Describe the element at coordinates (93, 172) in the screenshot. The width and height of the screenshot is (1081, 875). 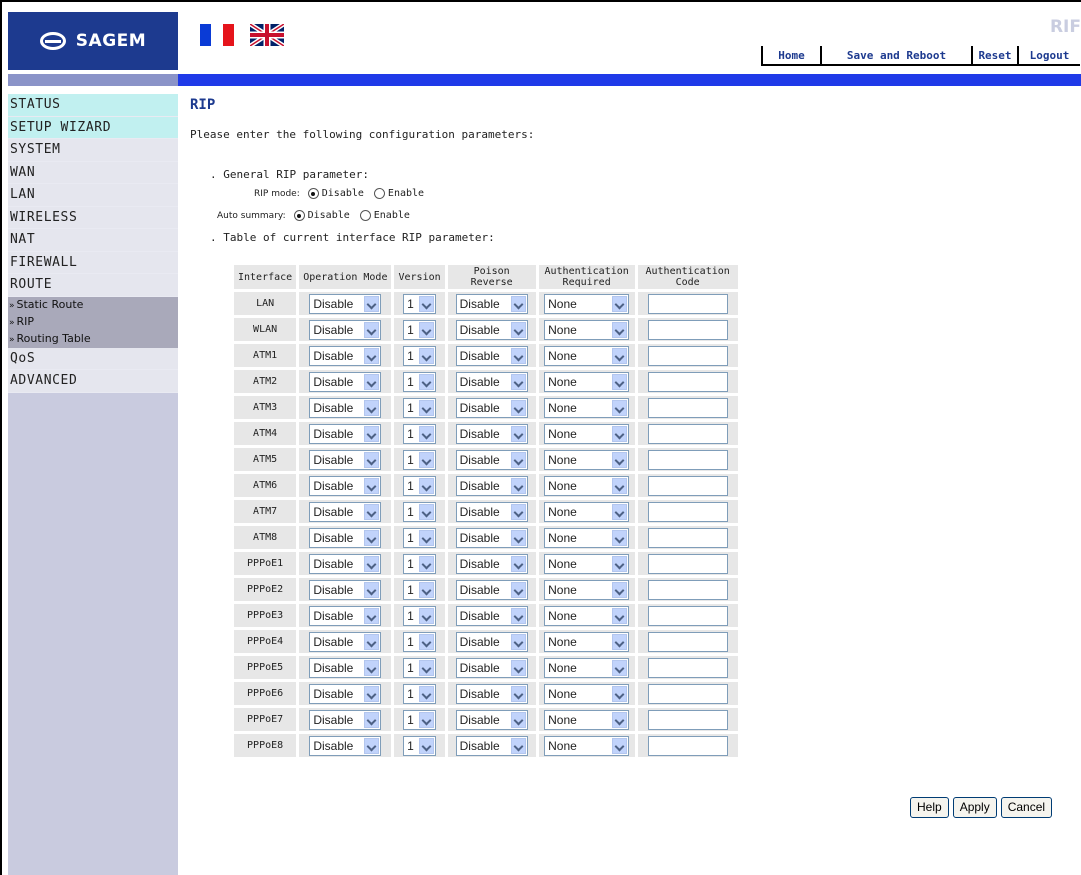
I see `sidebar-item-wan: WAN` at that location.